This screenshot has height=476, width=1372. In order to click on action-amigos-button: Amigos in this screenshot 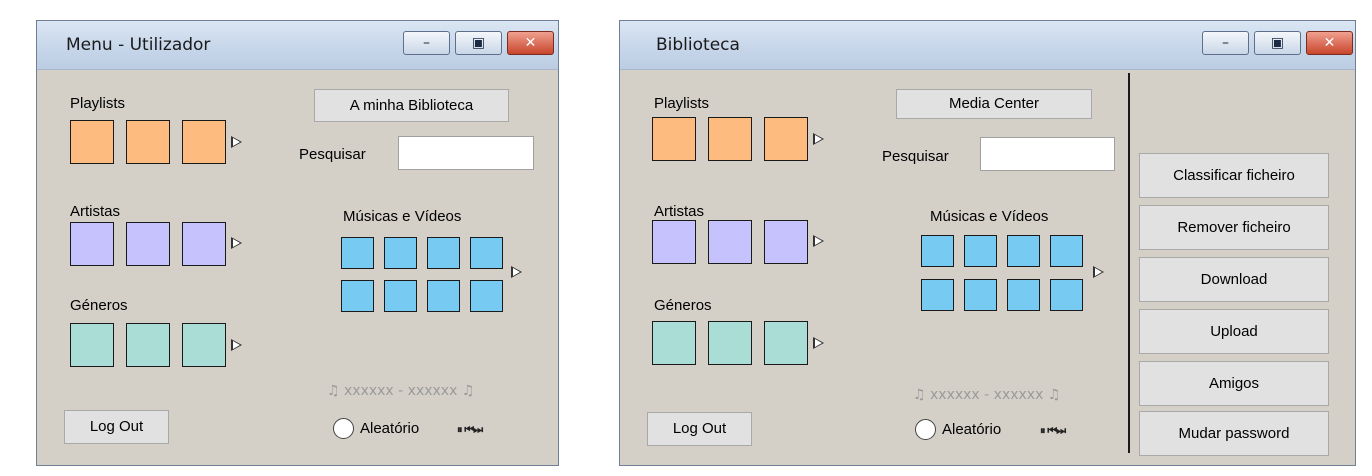, I will do `click(1234, 383)`.